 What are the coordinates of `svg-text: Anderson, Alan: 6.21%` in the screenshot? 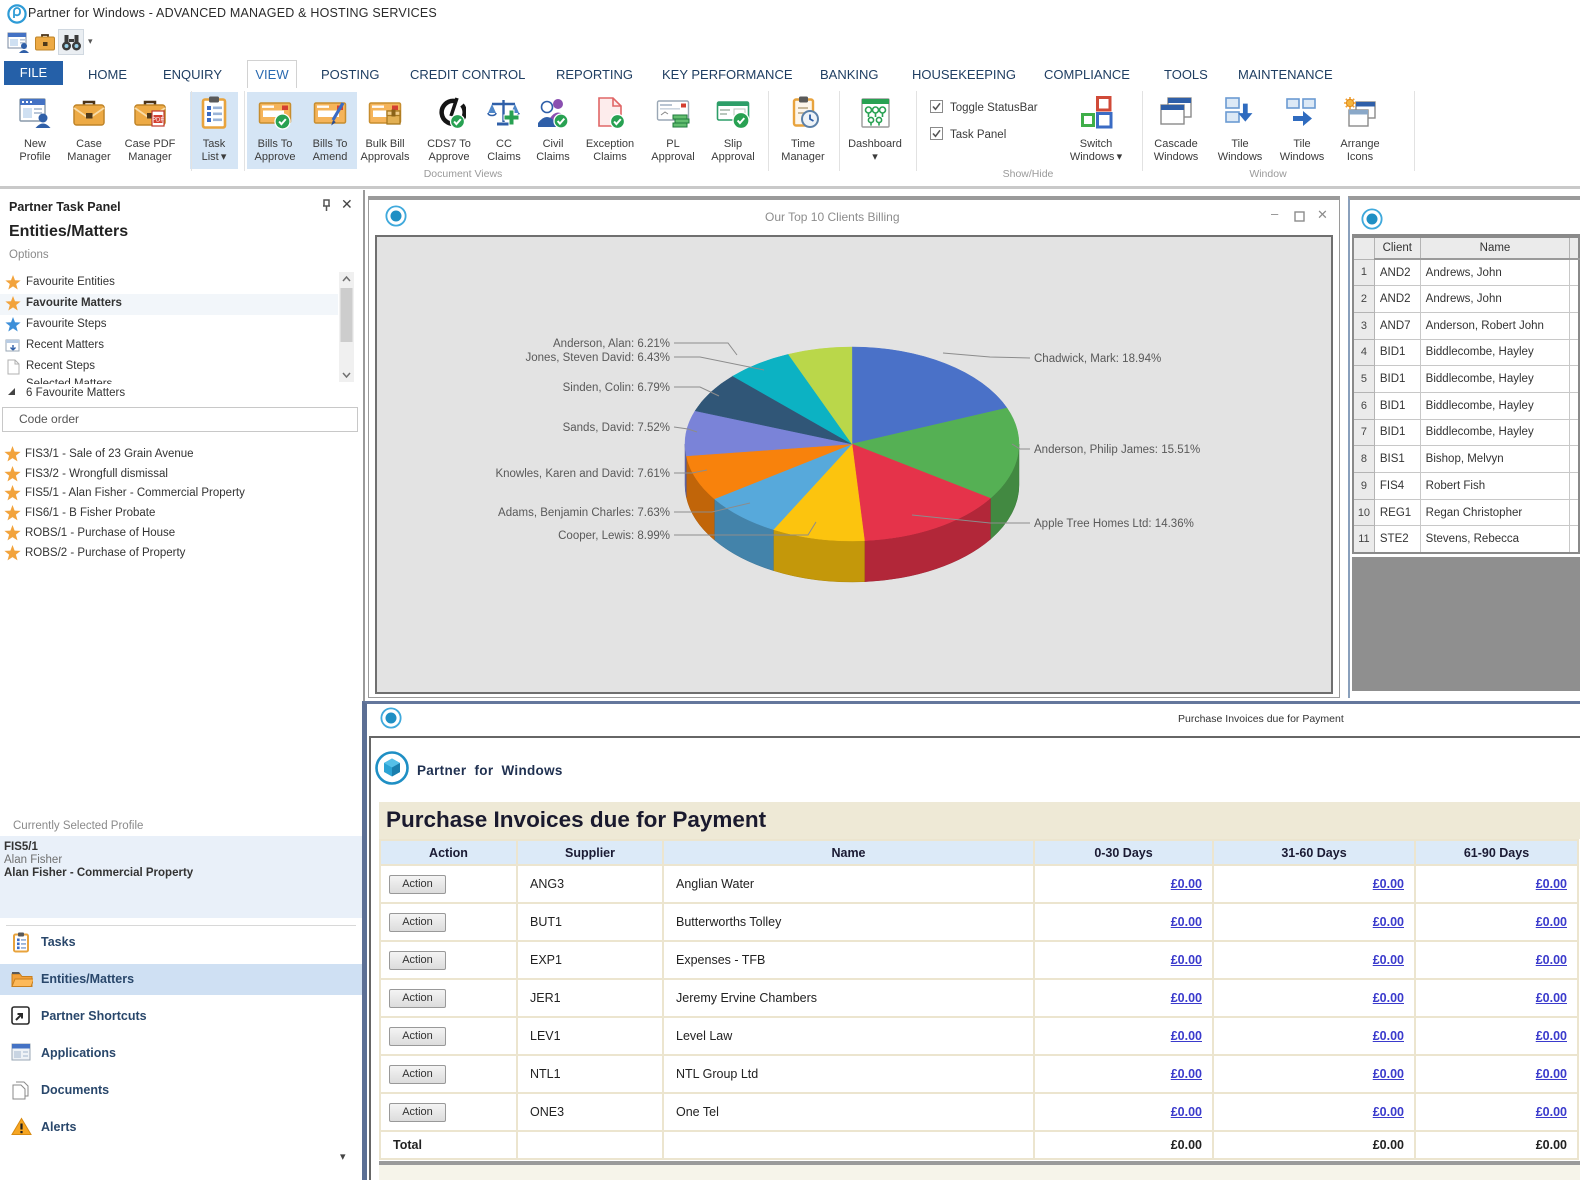 It's located at (611, 344).